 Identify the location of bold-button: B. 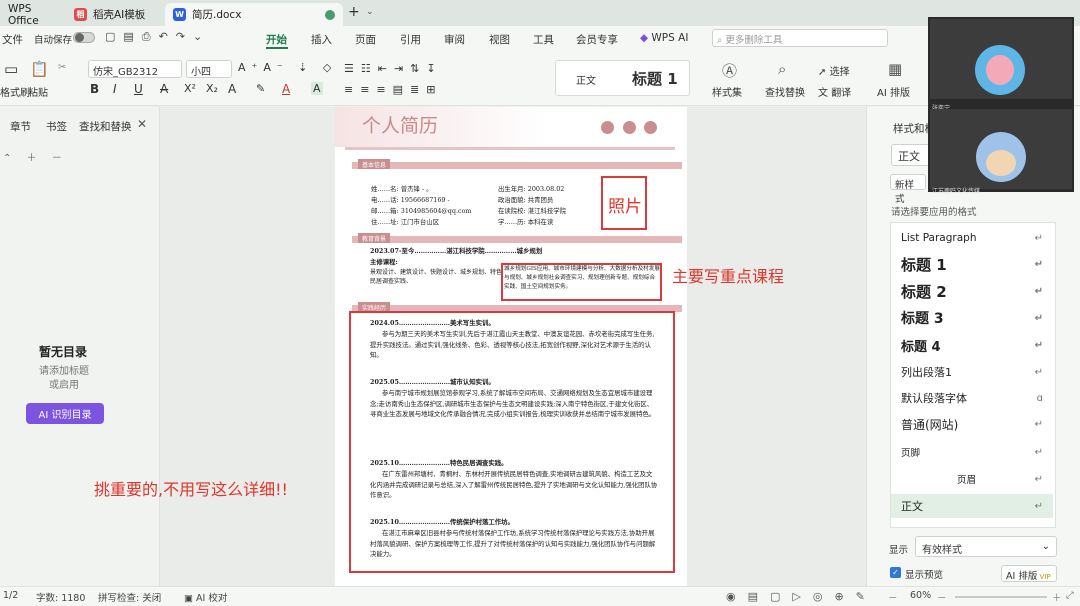
(94, 89).